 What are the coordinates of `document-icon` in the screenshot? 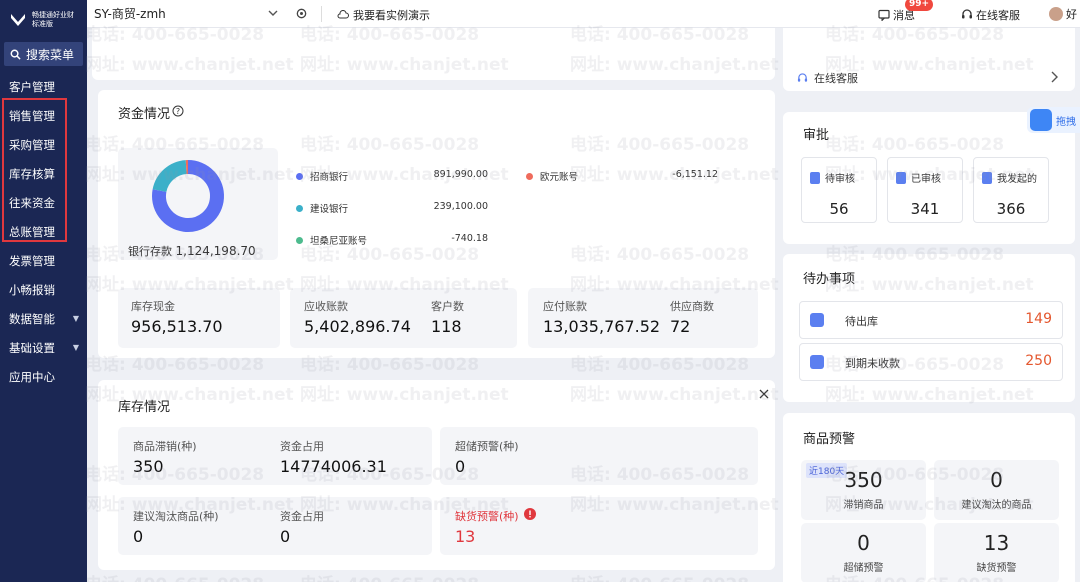 It's located at (815, 177).